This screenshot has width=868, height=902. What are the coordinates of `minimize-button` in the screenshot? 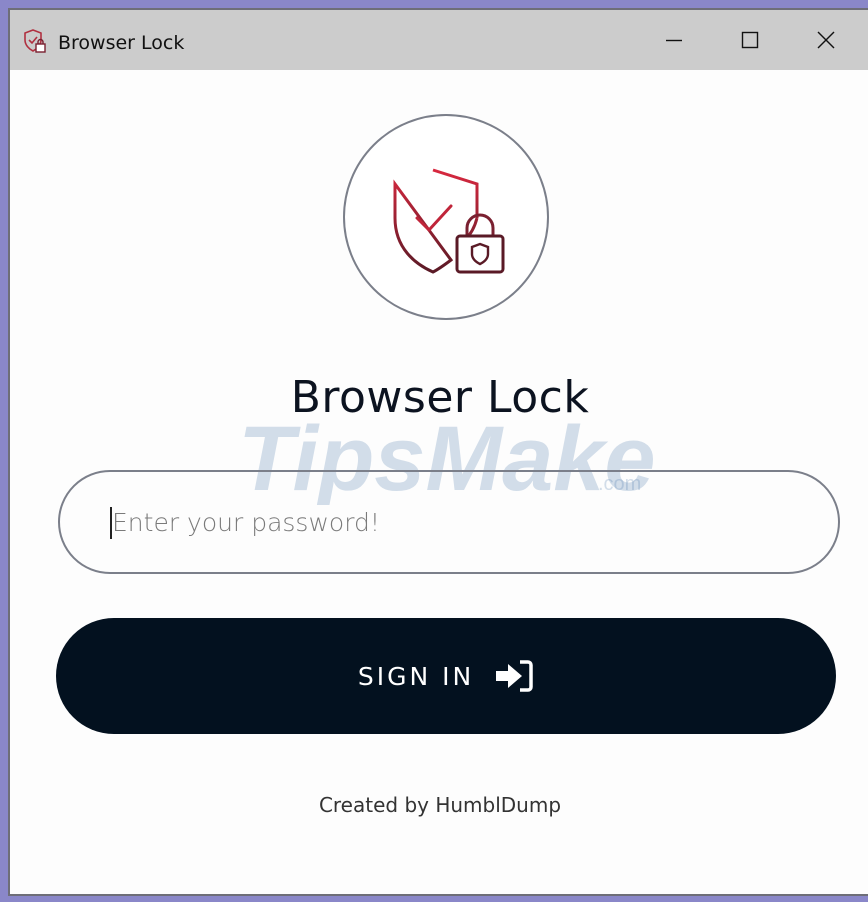 It's located at (674, 40).